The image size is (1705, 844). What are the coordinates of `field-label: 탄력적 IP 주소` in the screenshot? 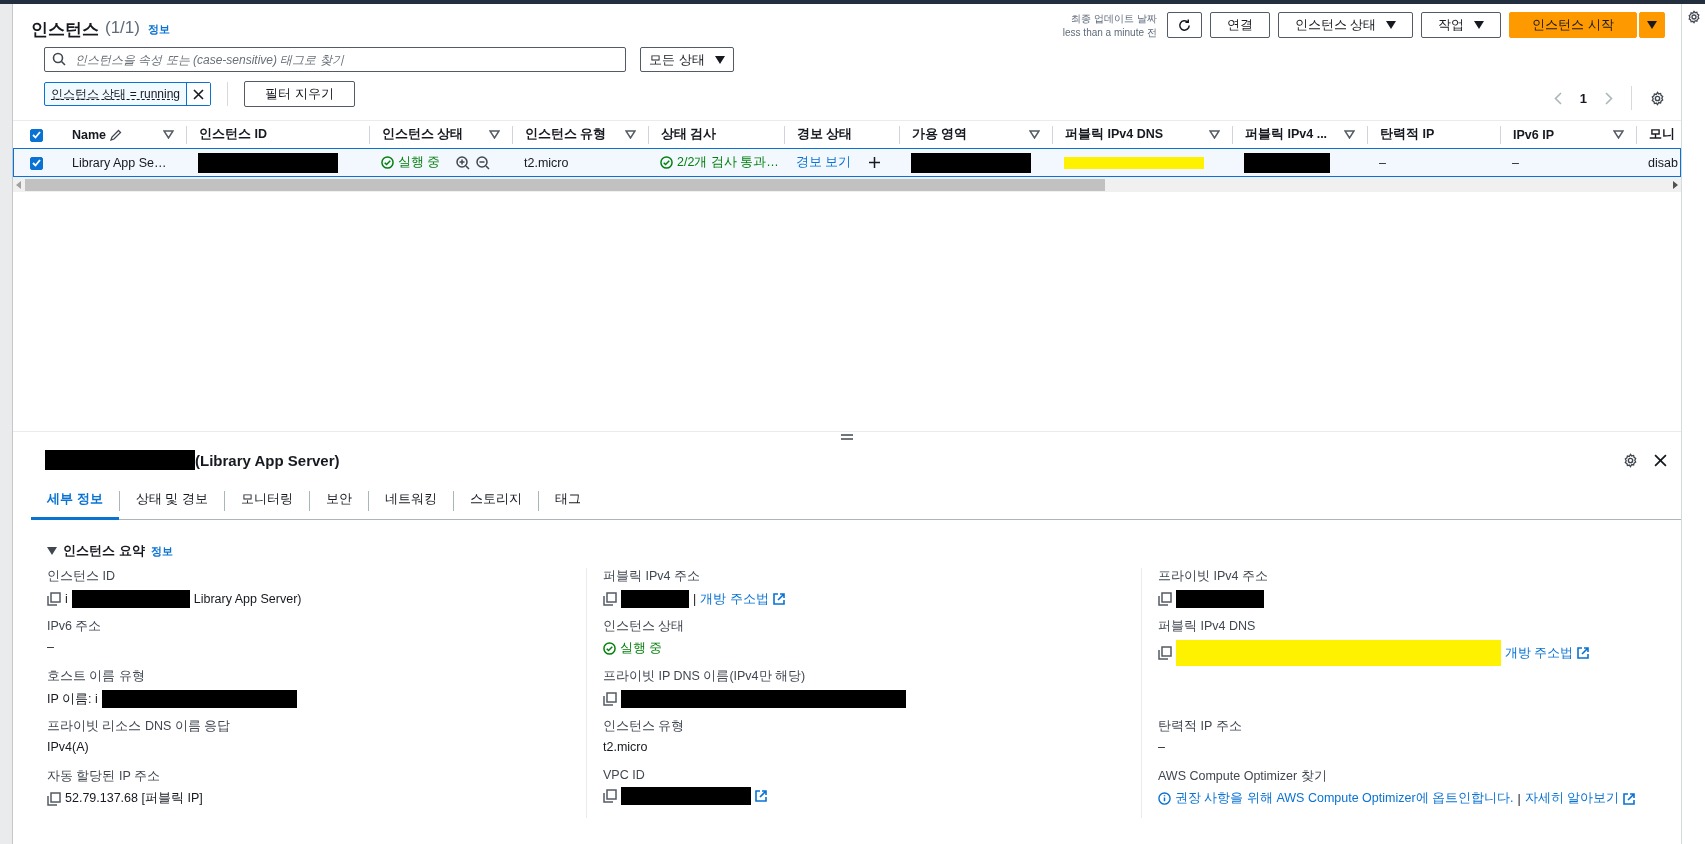 It's located at (1200, 726).